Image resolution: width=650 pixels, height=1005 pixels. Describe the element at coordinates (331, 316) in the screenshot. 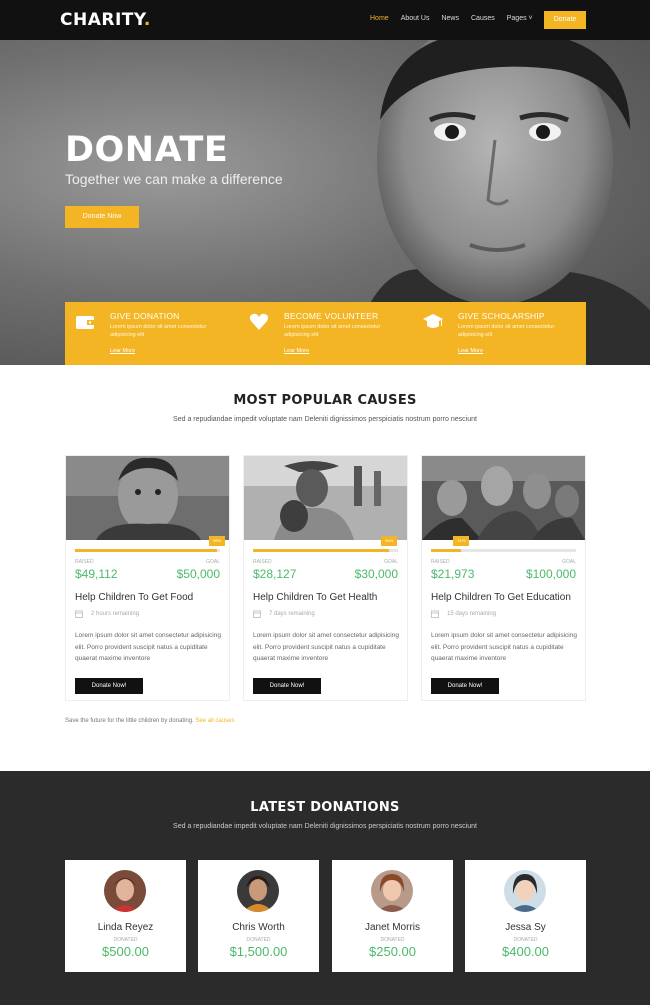

I see `feature-title: BECOME VOLUNTEER` at that location.